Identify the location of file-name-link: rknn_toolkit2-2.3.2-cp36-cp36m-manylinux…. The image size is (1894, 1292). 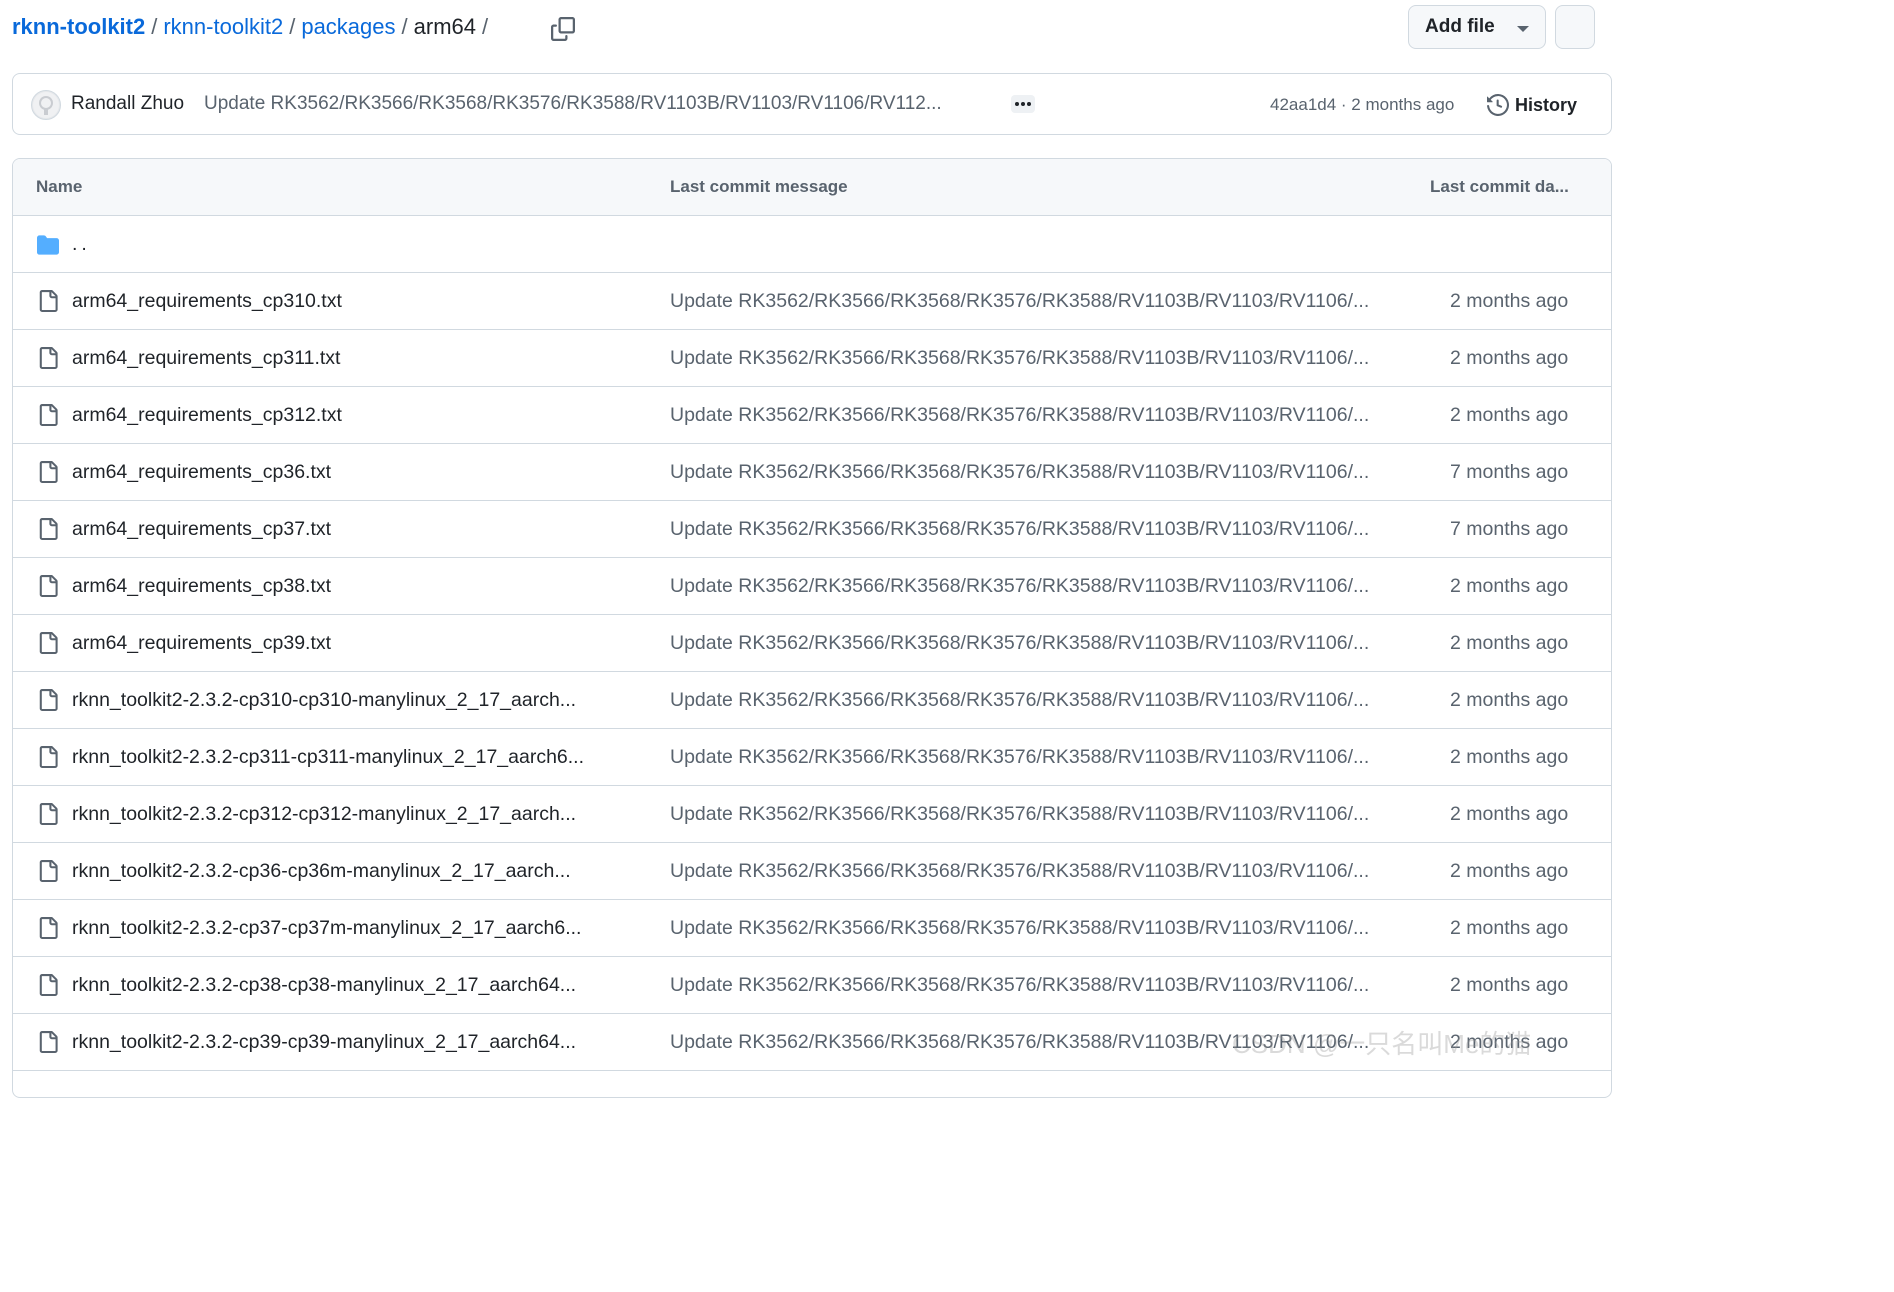
(352, 871).